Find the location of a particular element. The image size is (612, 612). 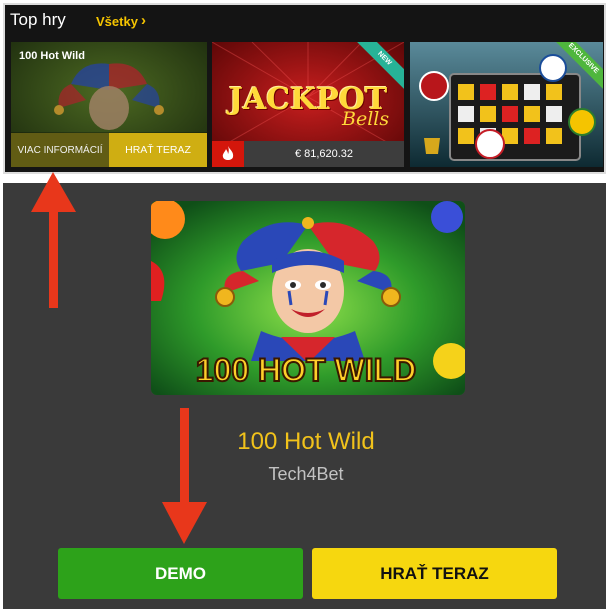

tile-game-name: 100 Hot Wild is located at coordinates (52, 56).